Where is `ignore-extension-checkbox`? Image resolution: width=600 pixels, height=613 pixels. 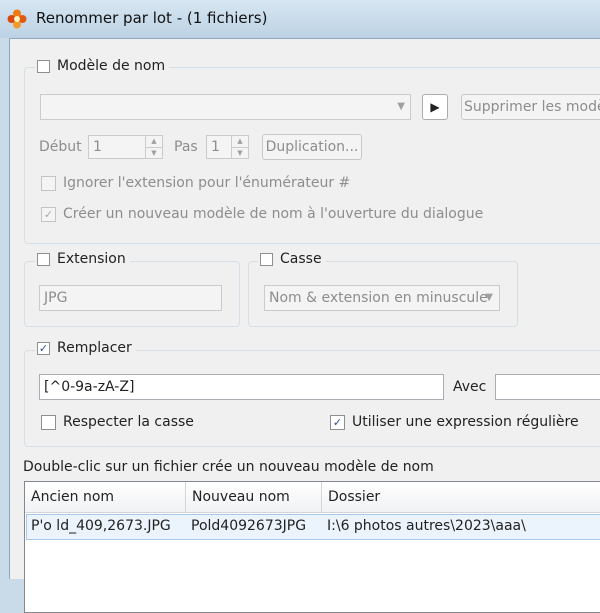
ignore-extension-checkbox is located at coordinates (48, 183).